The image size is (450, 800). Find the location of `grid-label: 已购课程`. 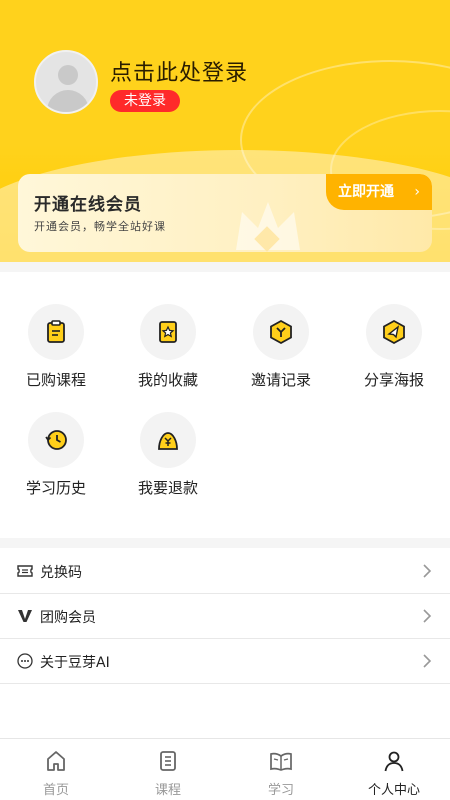

grid-label: 已购课程 is located at coordinates (55, 380).